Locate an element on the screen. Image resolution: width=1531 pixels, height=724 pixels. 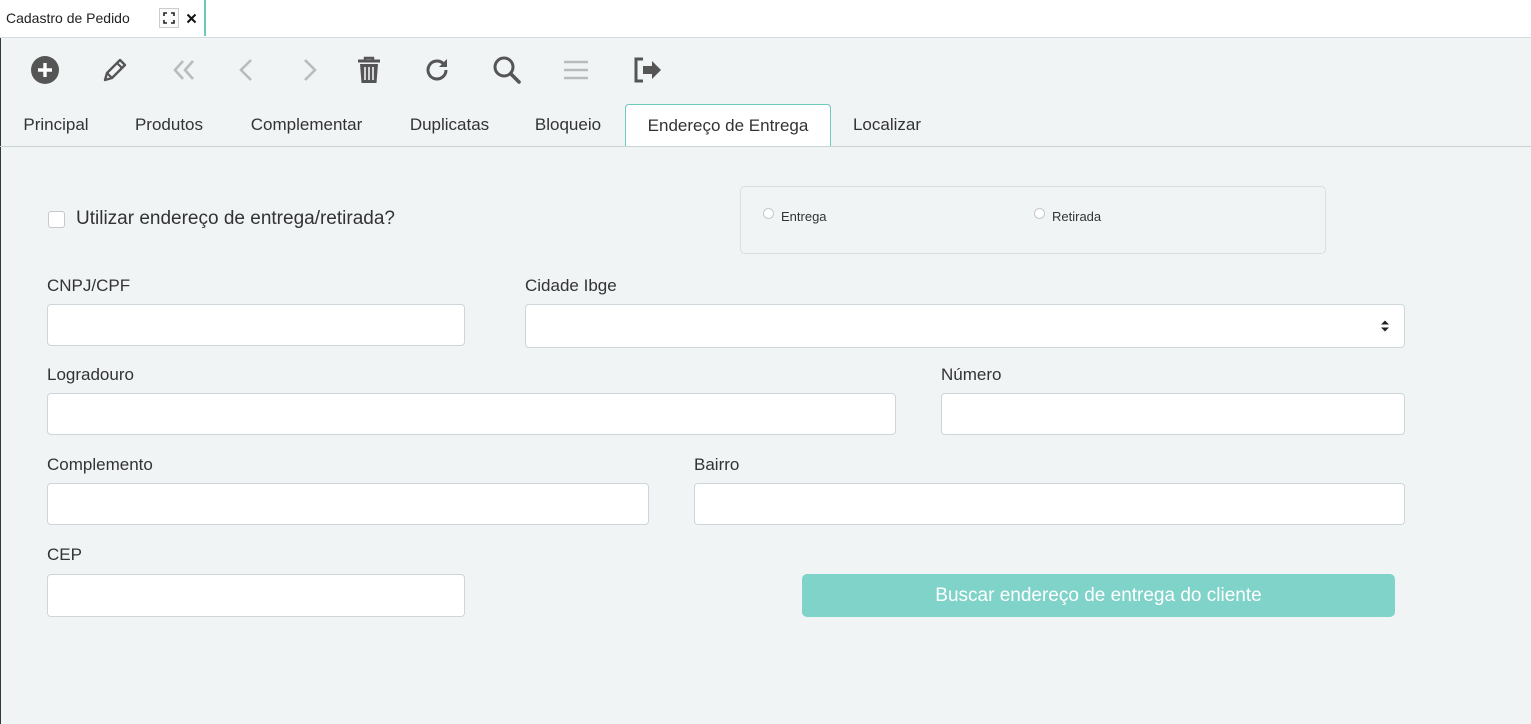
close-icon is located at coordinates (191, 18).